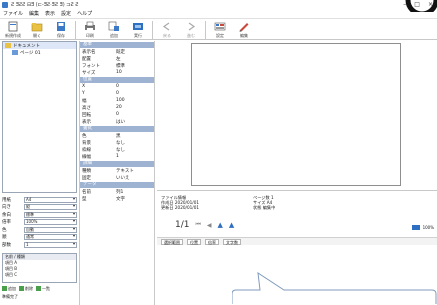 This screenshot has width=437, height=305. Describe the element at coordinates (117, 191) in the screenshot. I see `property-row: 名前 列1` at that location.